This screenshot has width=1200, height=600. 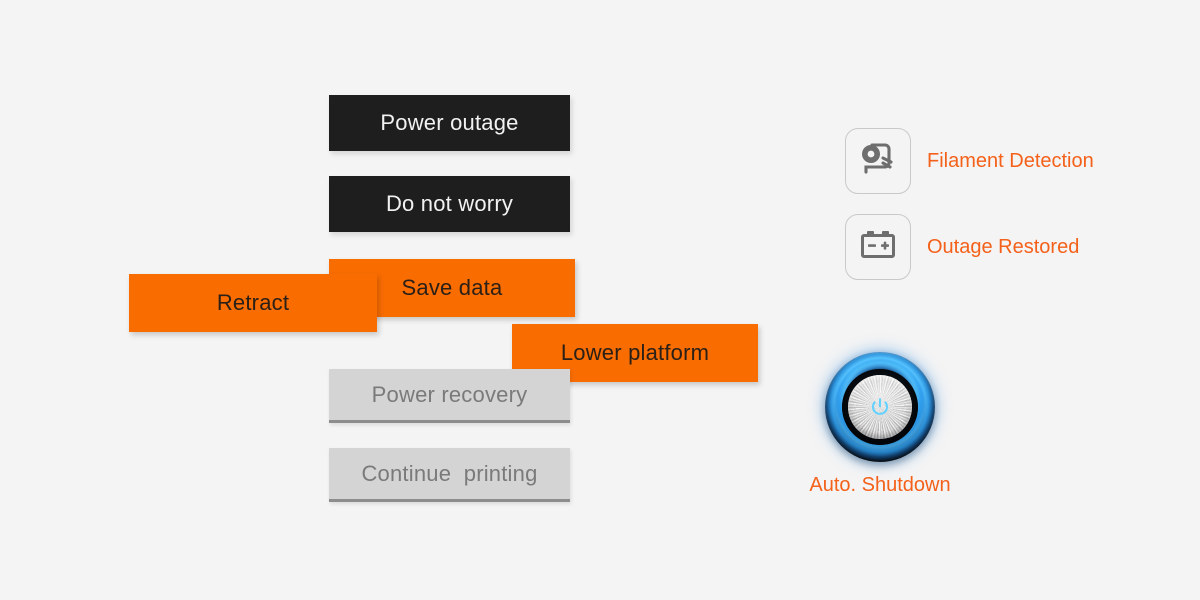 I want to click on flow-bar-label: Power outage, so click(x=449, y=122).